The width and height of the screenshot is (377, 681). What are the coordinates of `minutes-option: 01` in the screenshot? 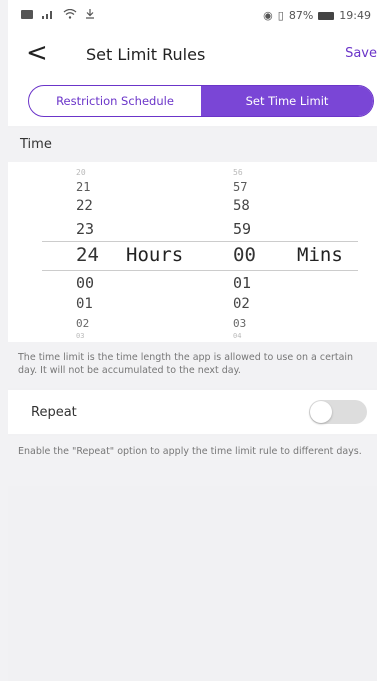 It's located at (242, 283).